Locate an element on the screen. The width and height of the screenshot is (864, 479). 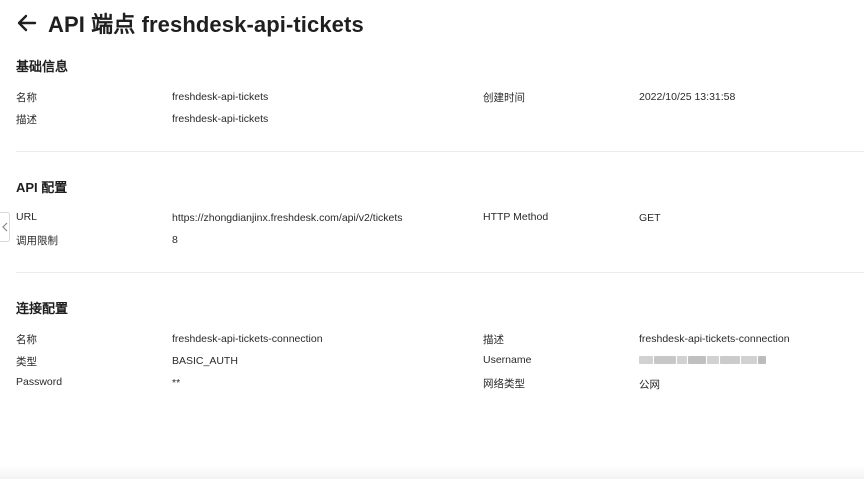
sidebar-collapse-toggle is located at coordinates (5, 227).